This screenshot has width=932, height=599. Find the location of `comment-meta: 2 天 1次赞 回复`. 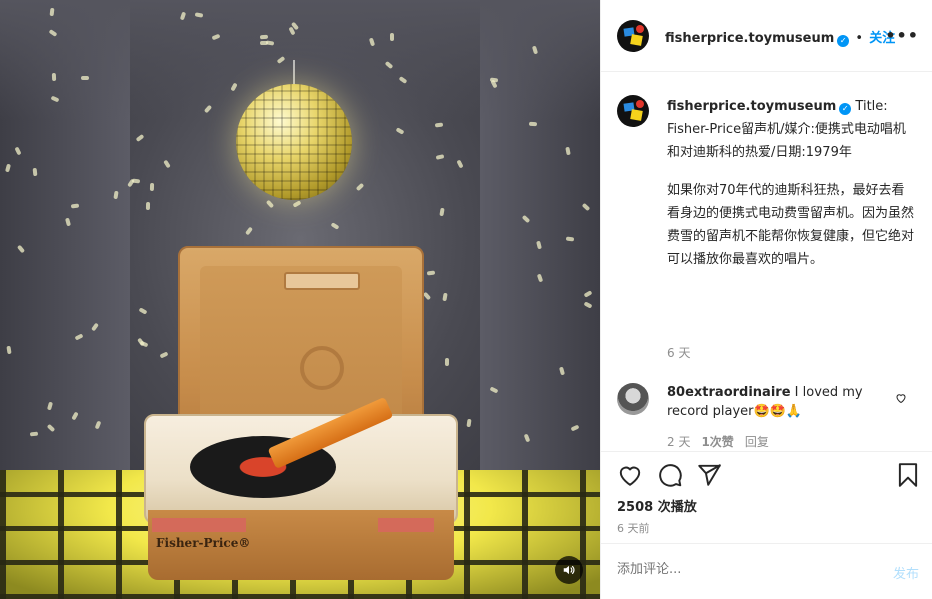

comment-meta: 2 天 1次赞 回复 is located at coordinates (718, 441).